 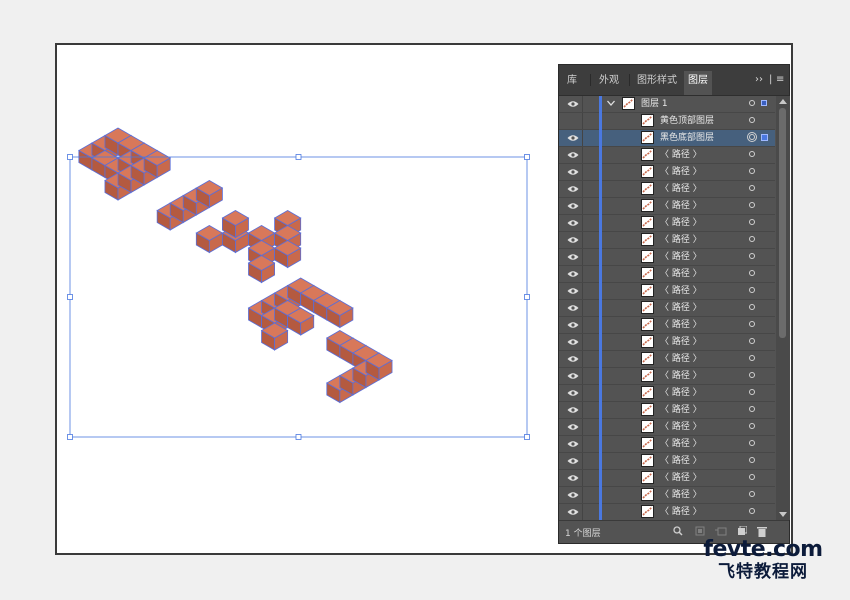 I want to click on make-clipping-mask-icon, so click(x=700, y=531).